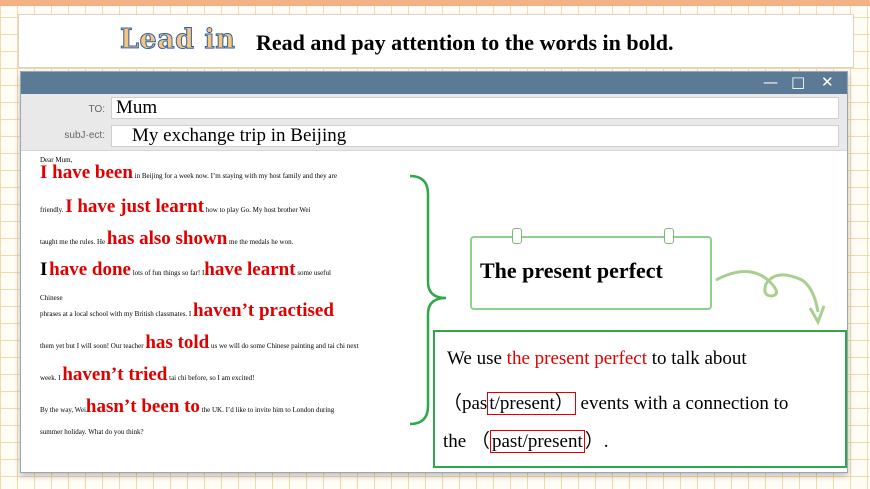  What do you see at coordinates (96, 109) in the screenshot?
I see `to-label: TO:` at bounding box center [96, 109].